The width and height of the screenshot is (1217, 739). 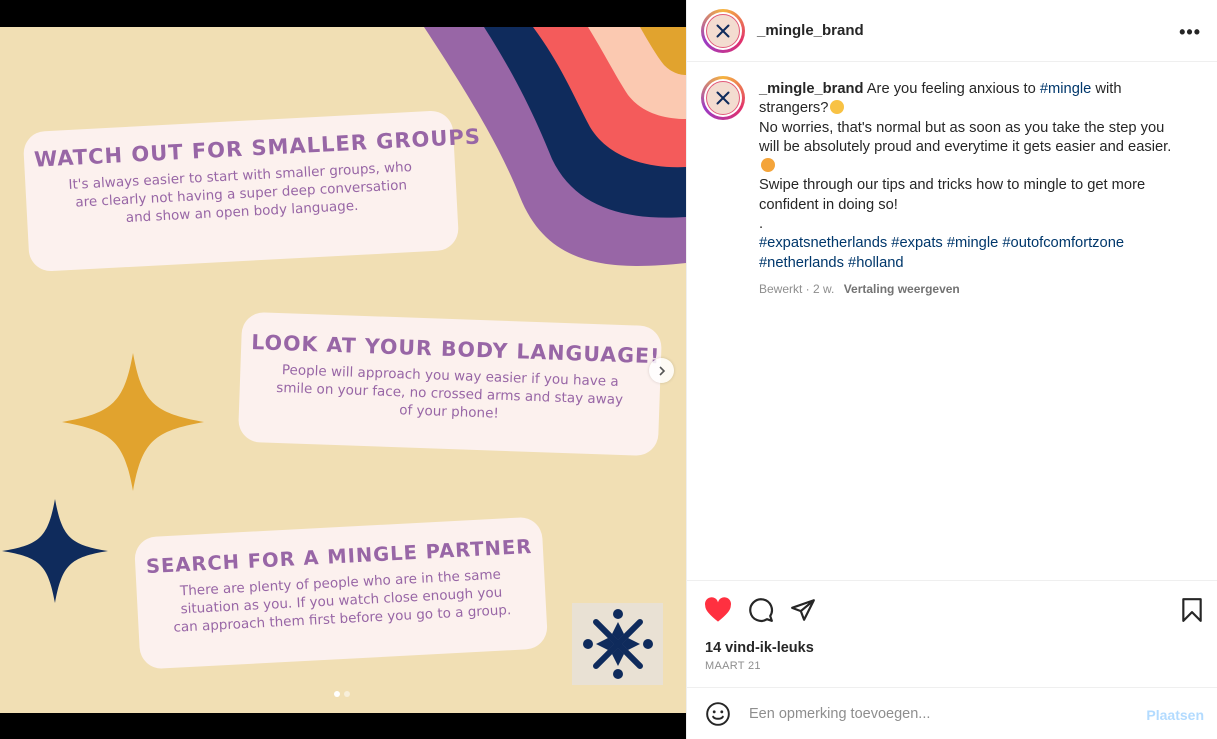 I want to click on comment-bar: Plaatsen, so click(x=952, y=713).